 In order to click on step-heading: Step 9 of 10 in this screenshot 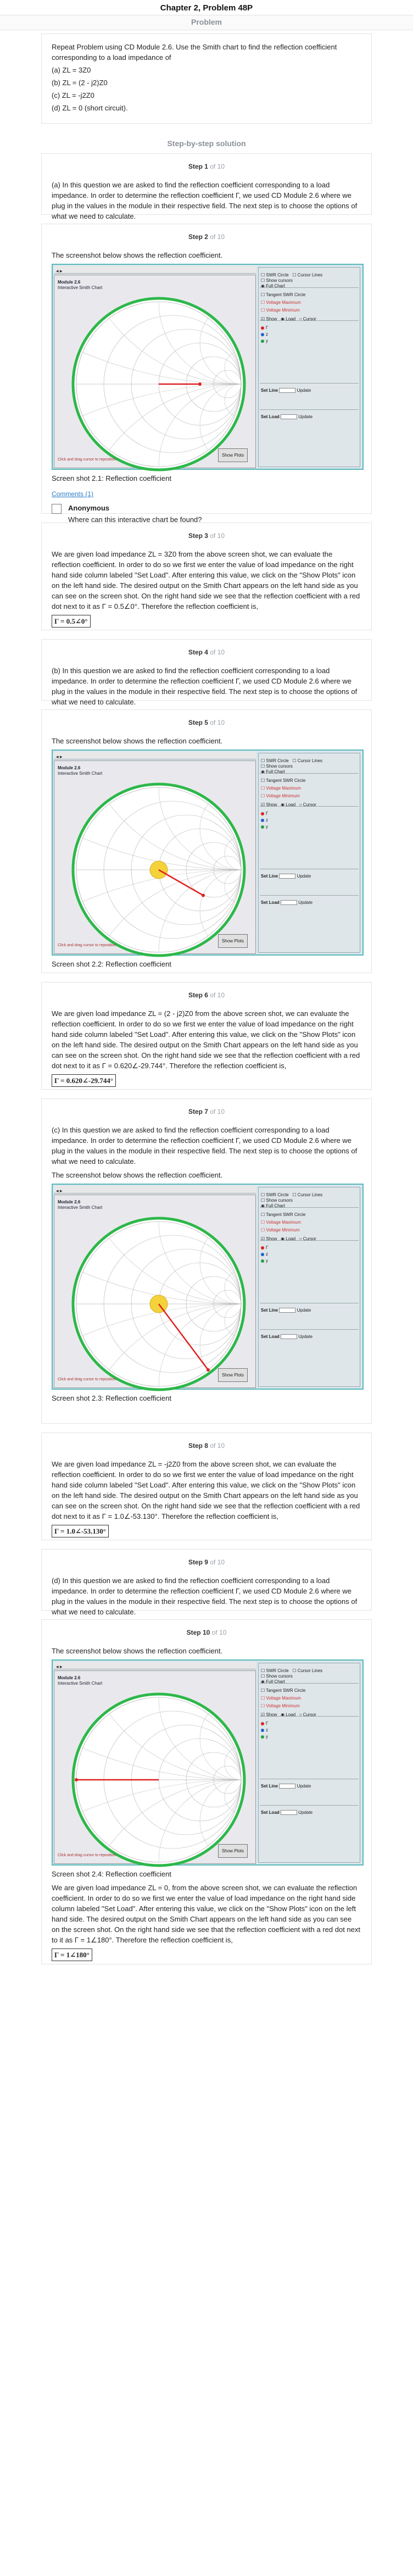, I will do `click(206, 1562)`.